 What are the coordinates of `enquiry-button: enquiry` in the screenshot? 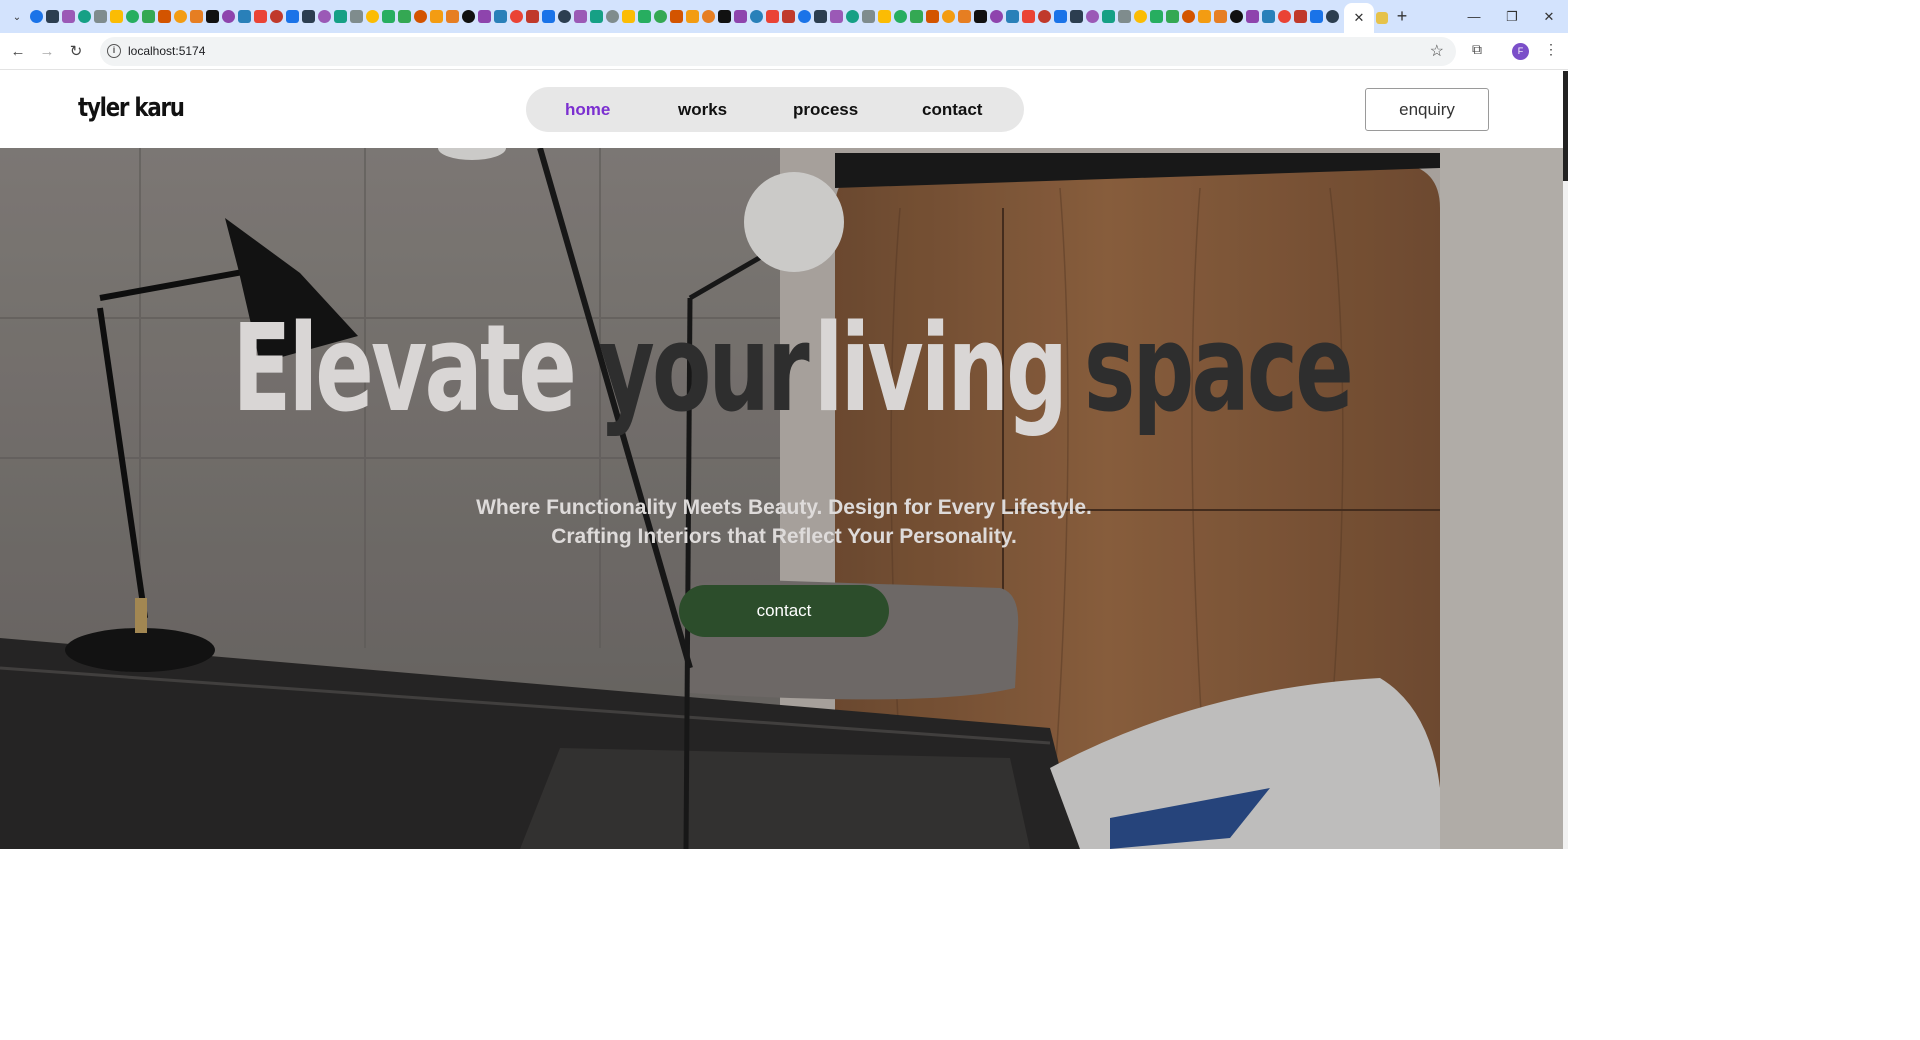 It's located at (1427, 109).